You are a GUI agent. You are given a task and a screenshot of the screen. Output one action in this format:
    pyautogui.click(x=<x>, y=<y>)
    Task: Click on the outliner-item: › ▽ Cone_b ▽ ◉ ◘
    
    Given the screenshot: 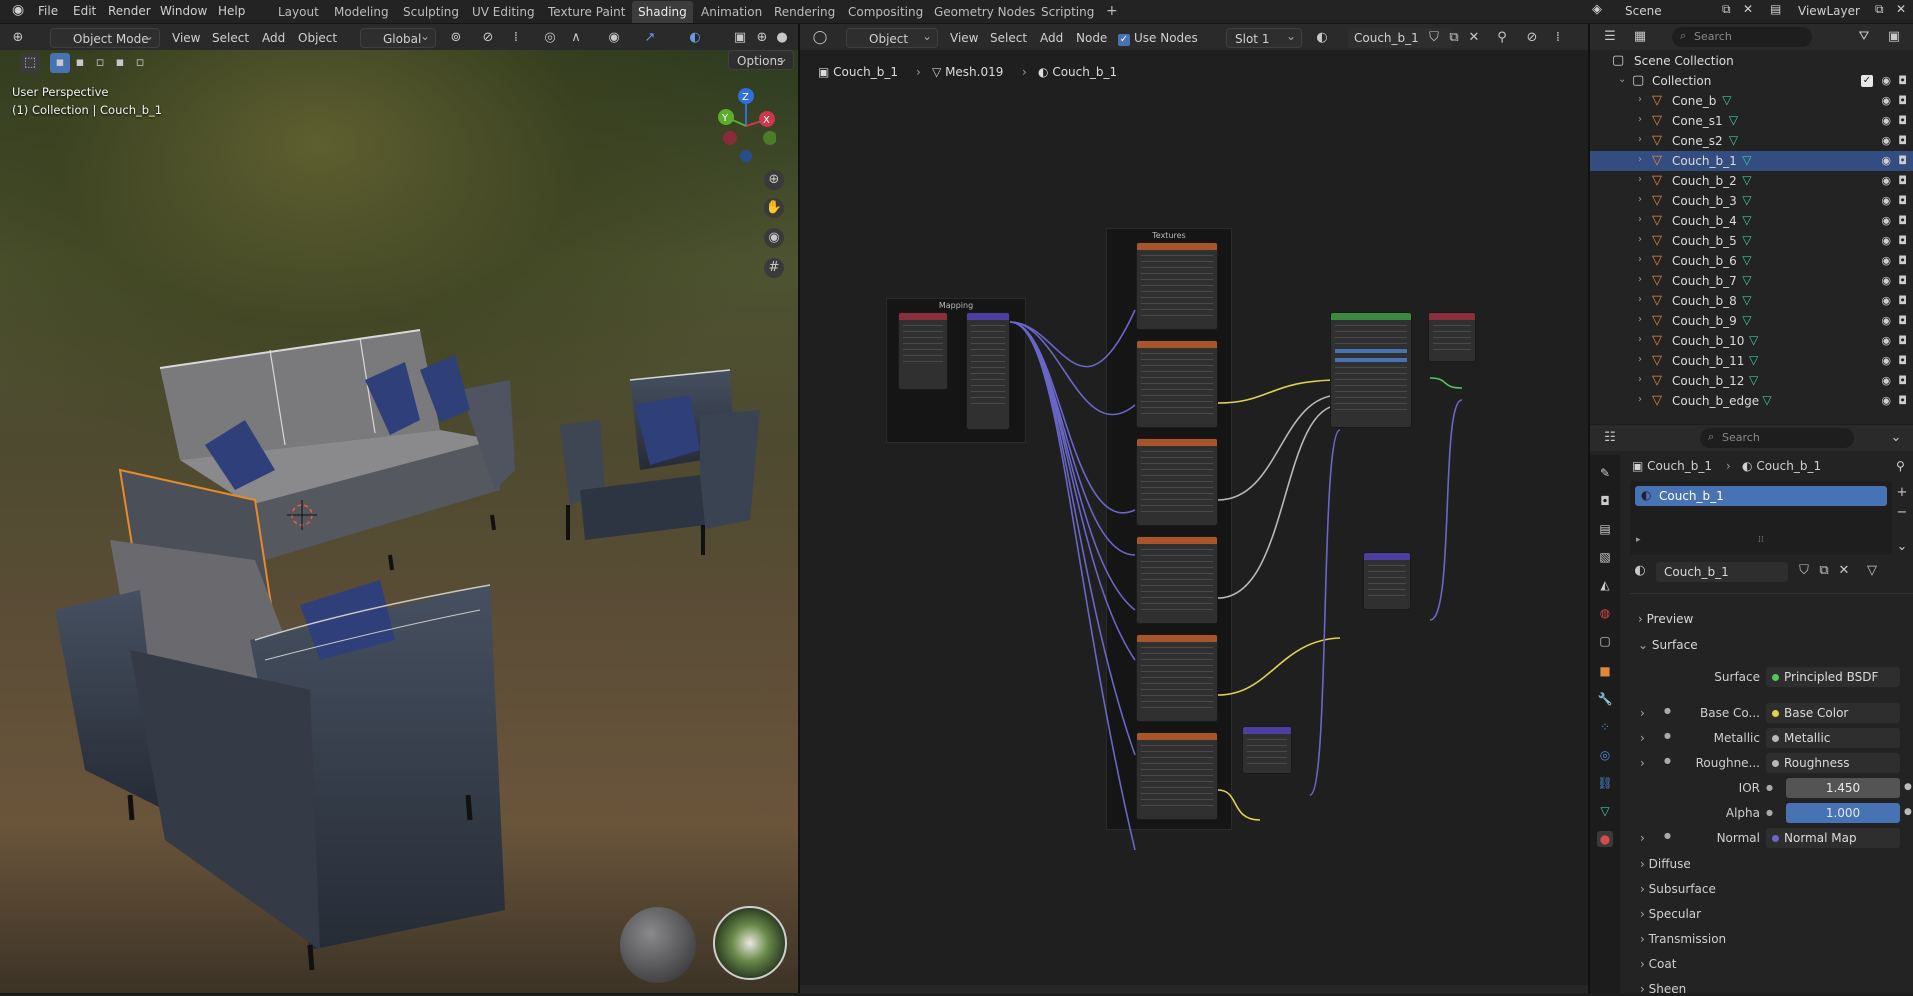 What is the action you would take?
    pyautogui.click(x=1751, y=101)
    